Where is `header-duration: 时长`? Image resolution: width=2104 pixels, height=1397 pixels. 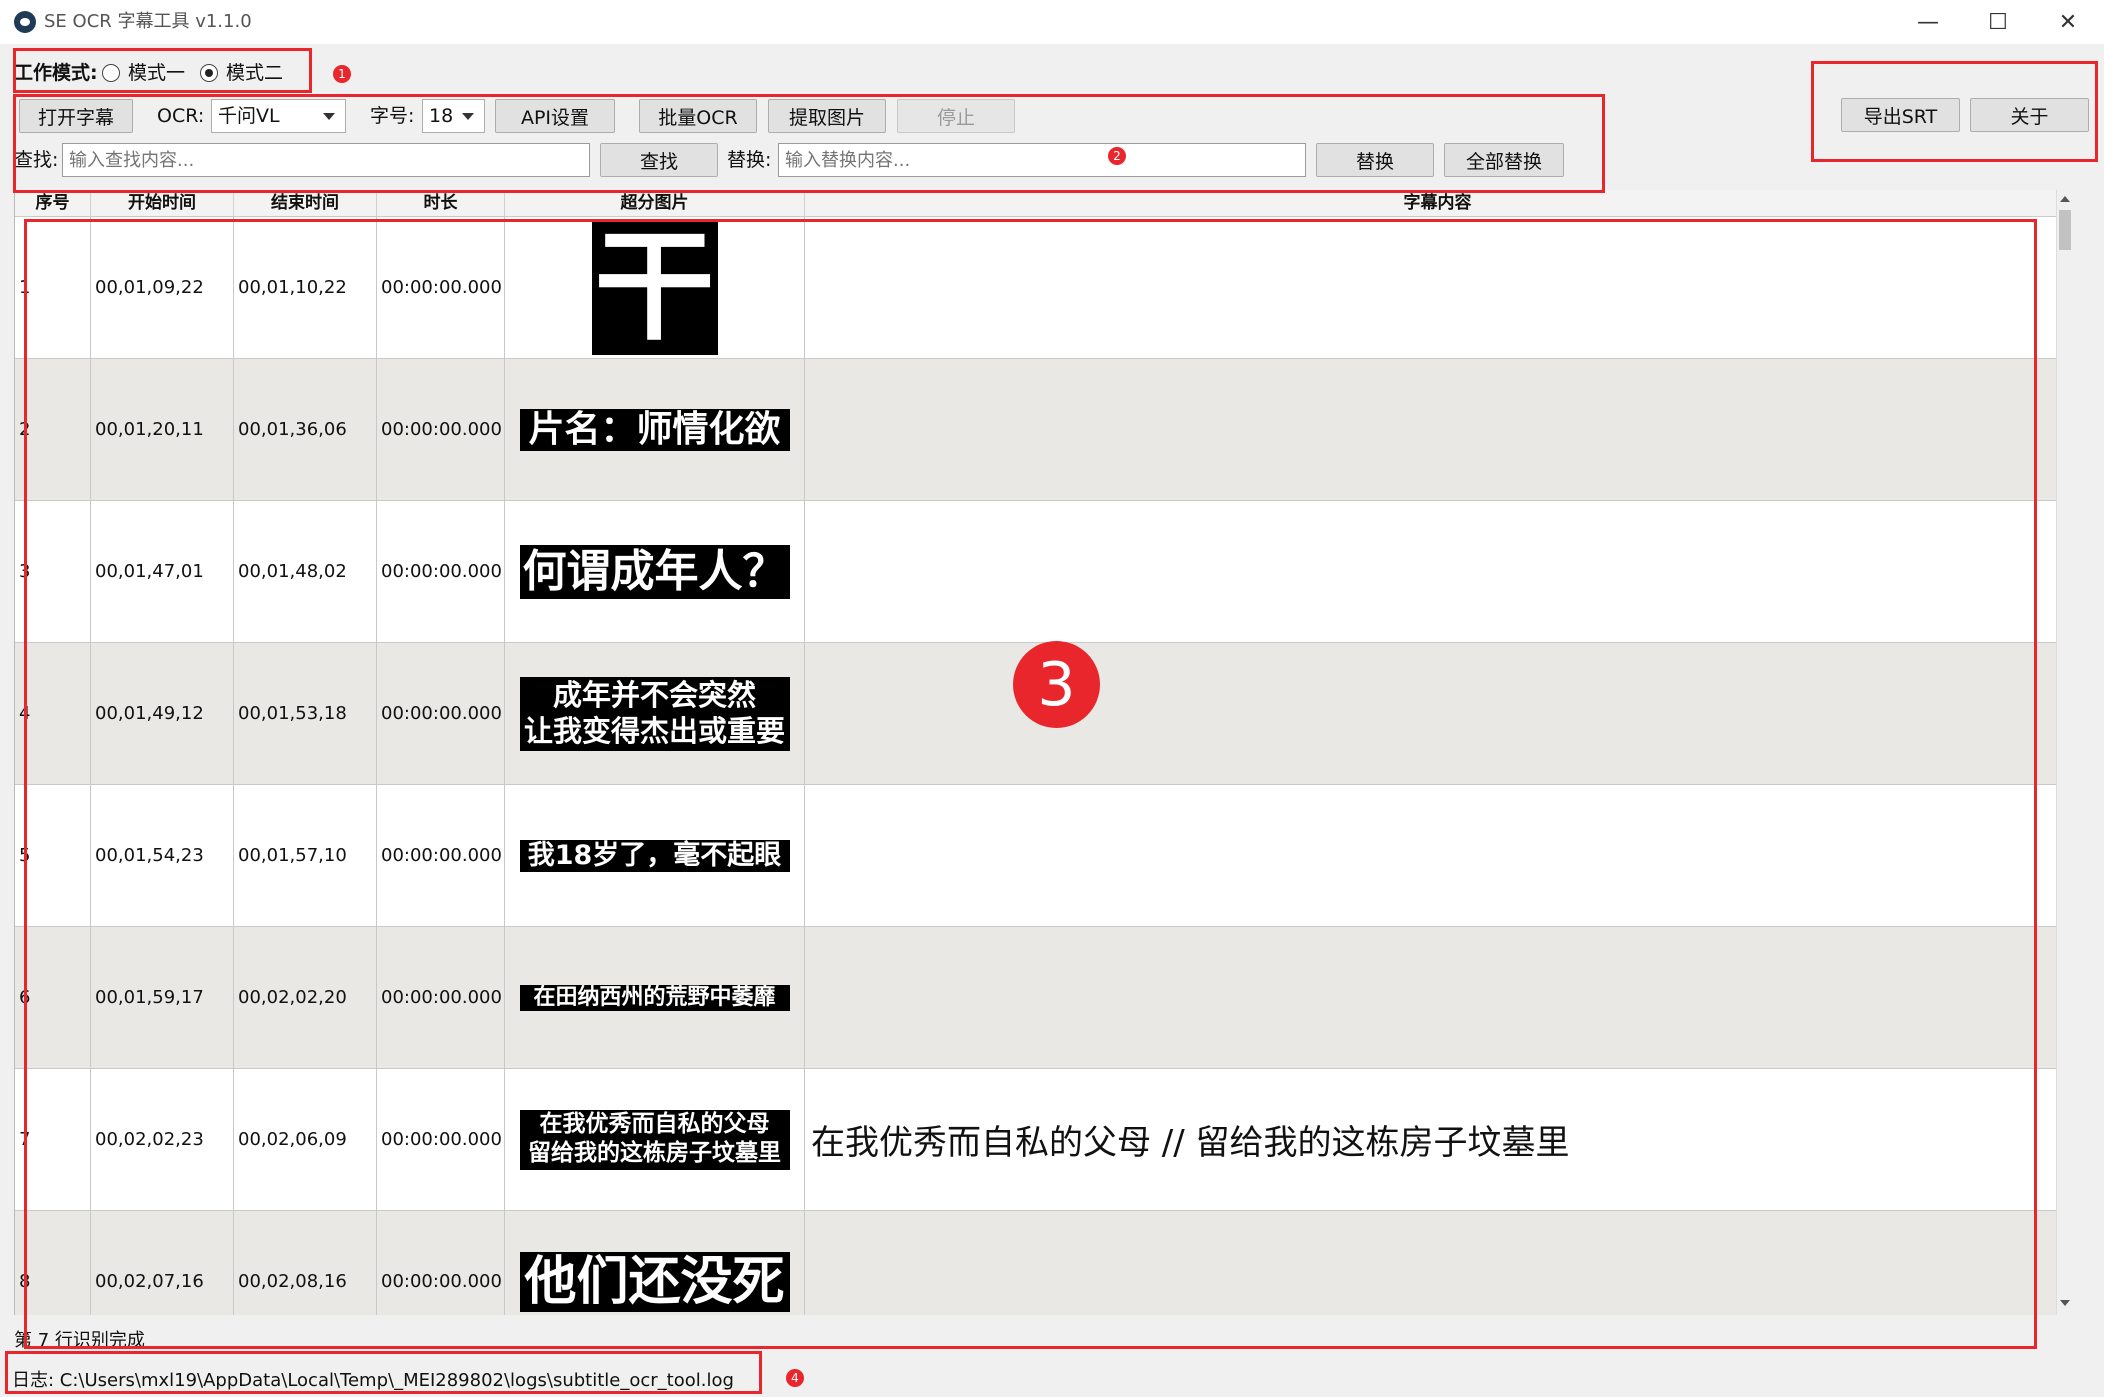 header-duration: 时长 is located at coordinates (441, 203).